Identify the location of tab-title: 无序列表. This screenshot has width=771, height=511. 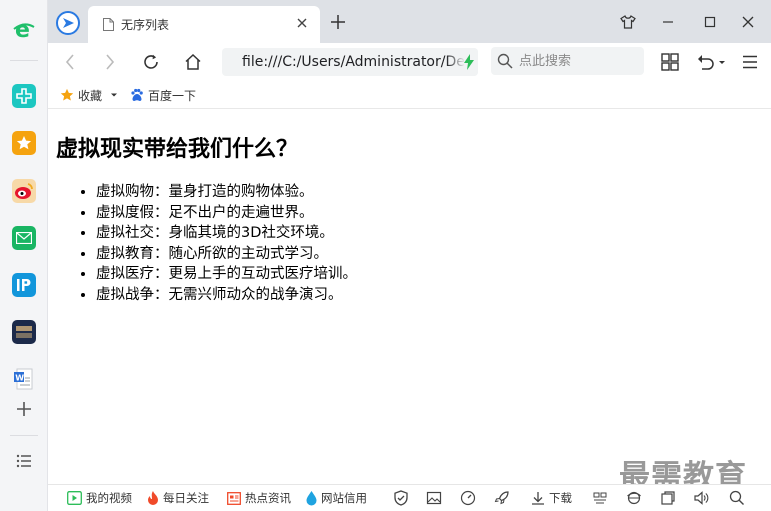
(145, 25).